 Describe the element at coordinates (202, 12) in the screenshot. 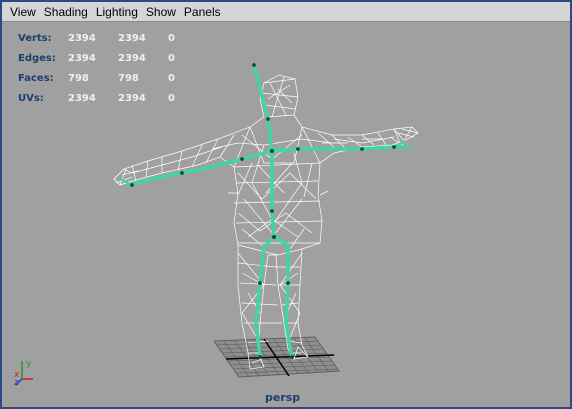

I see `menu-panels: Panels` at that location.